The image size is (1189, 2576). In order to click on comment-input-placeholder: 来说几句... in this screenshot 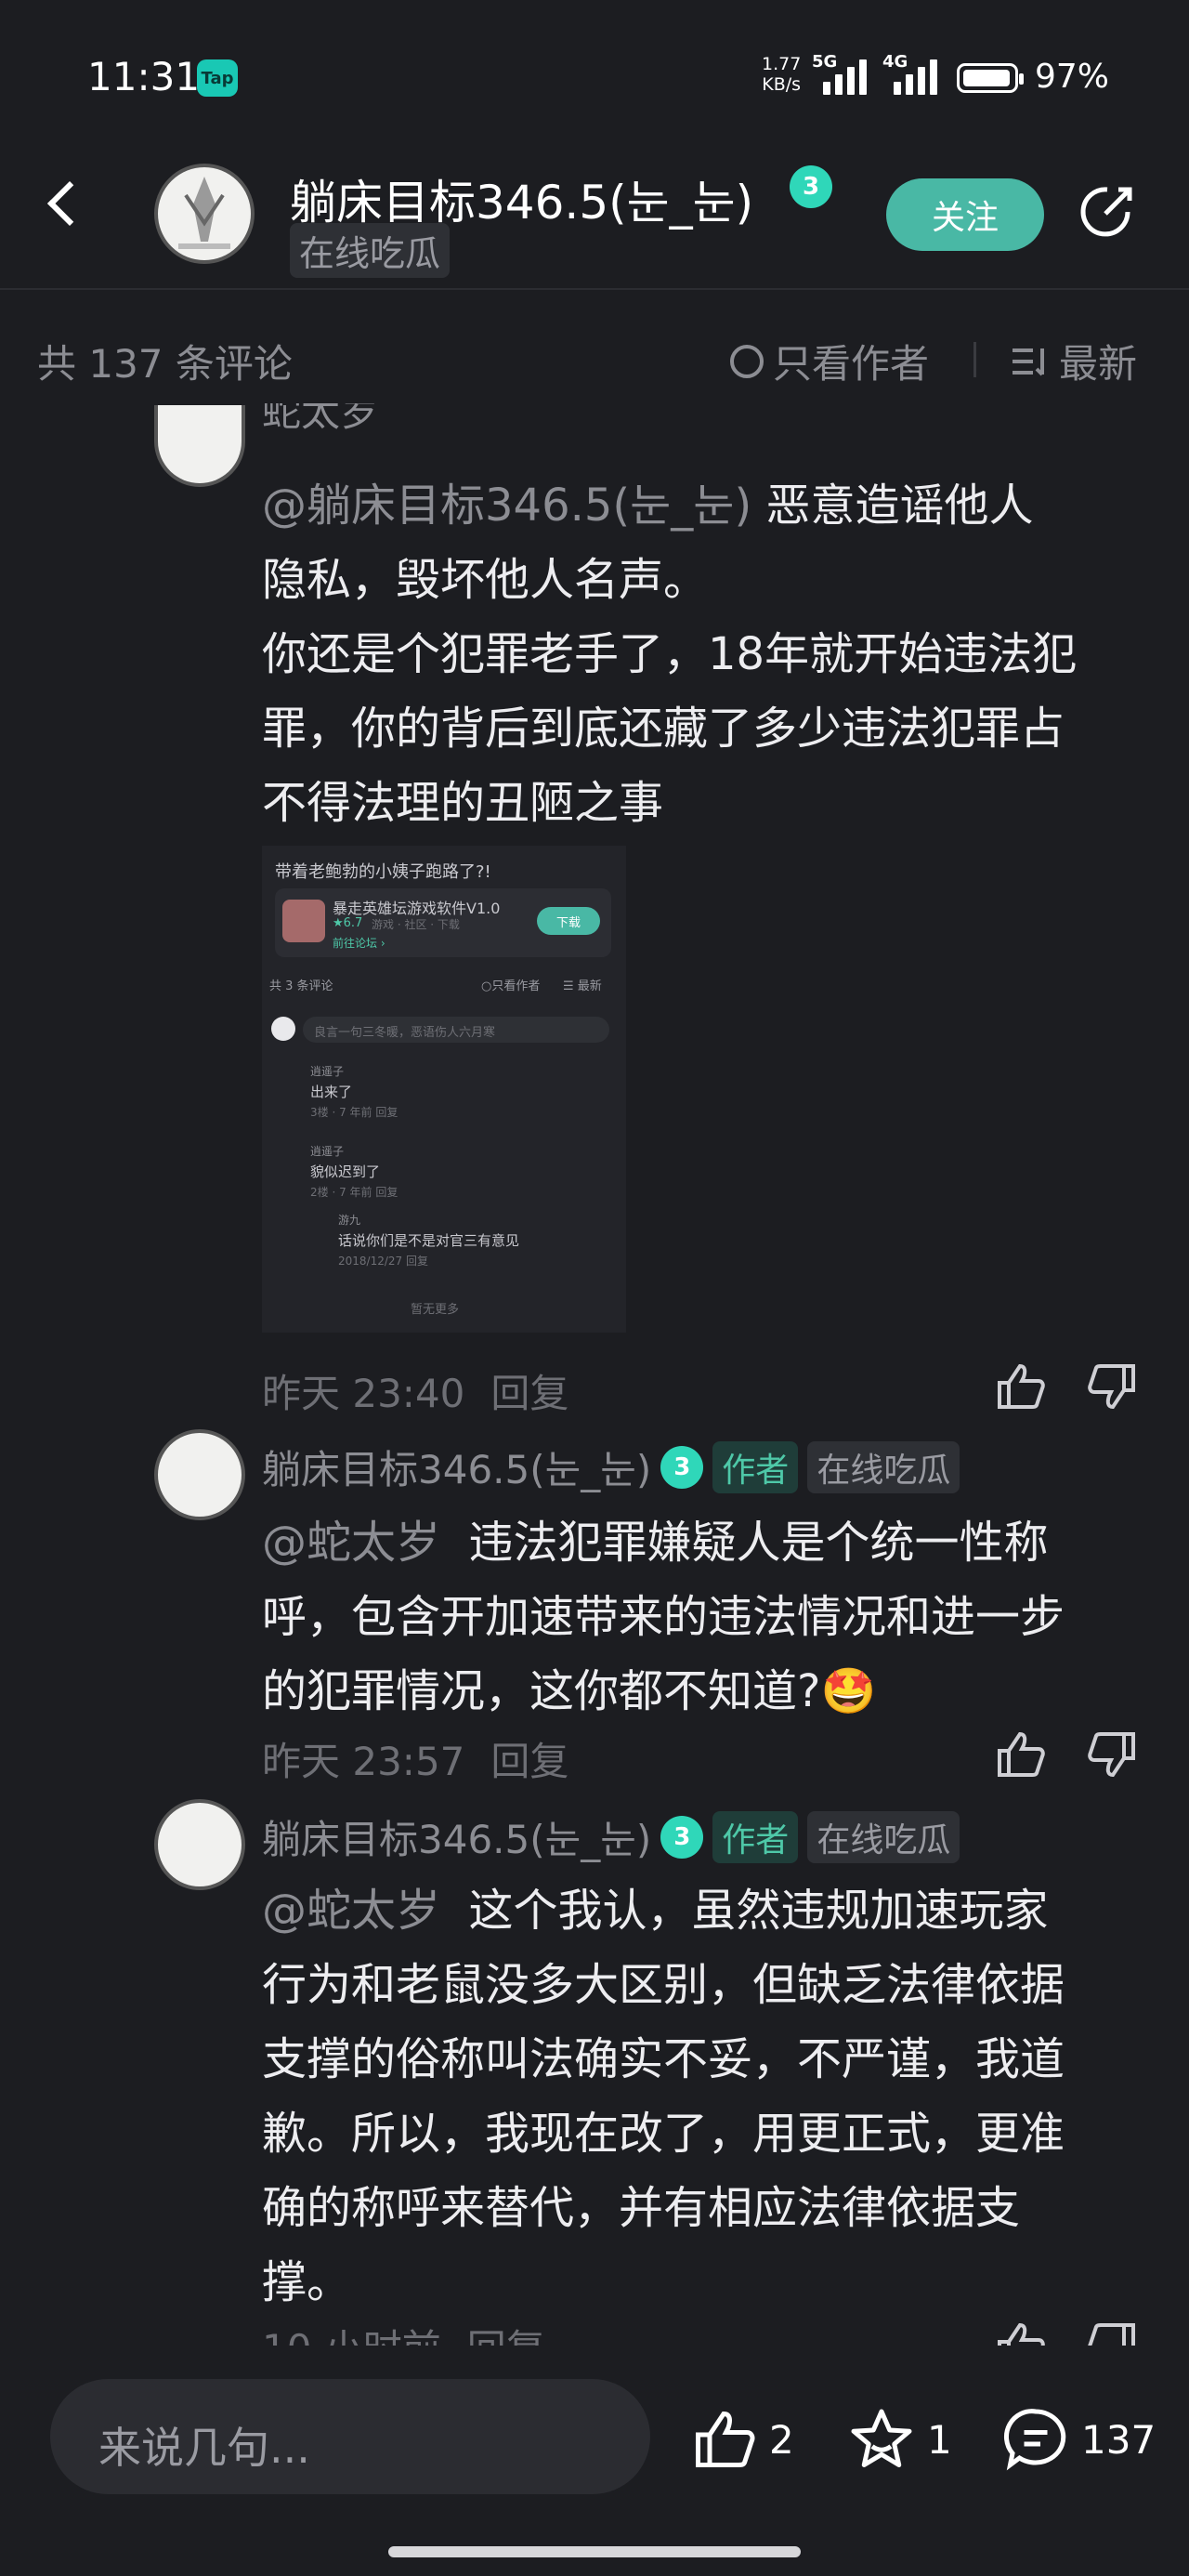, I will do `click(204, 2448)`.